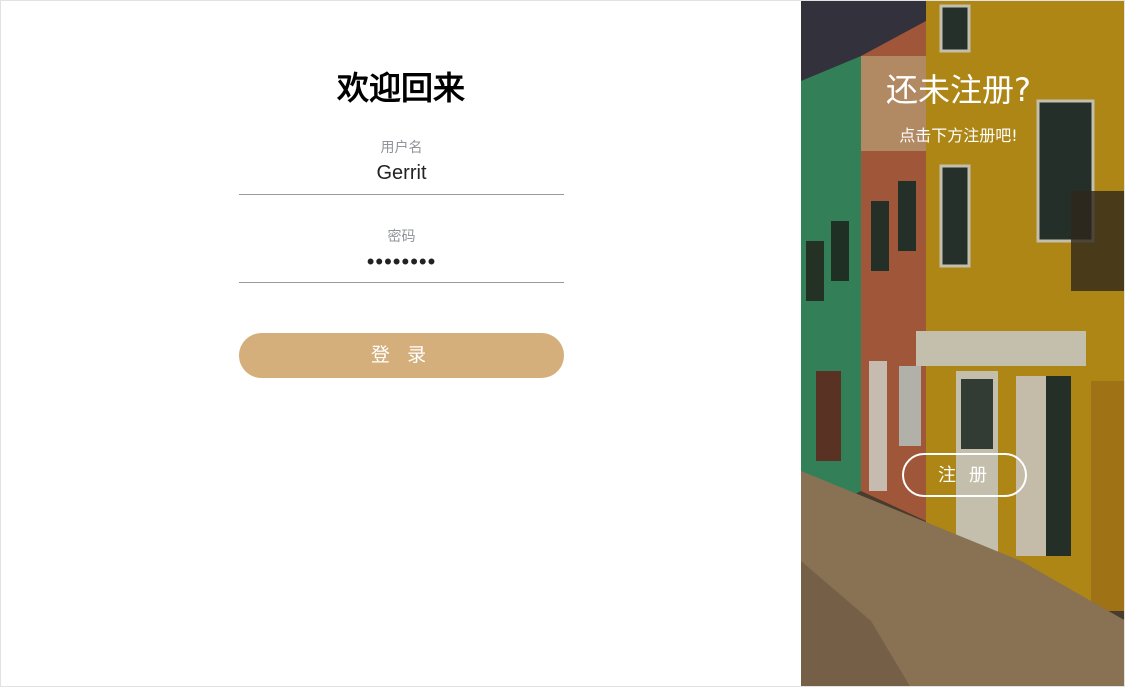 Image resolution: width=1125 pixels, height=687 pixels. I want to click on signup-title: 还未注册?, so click(958, 90).